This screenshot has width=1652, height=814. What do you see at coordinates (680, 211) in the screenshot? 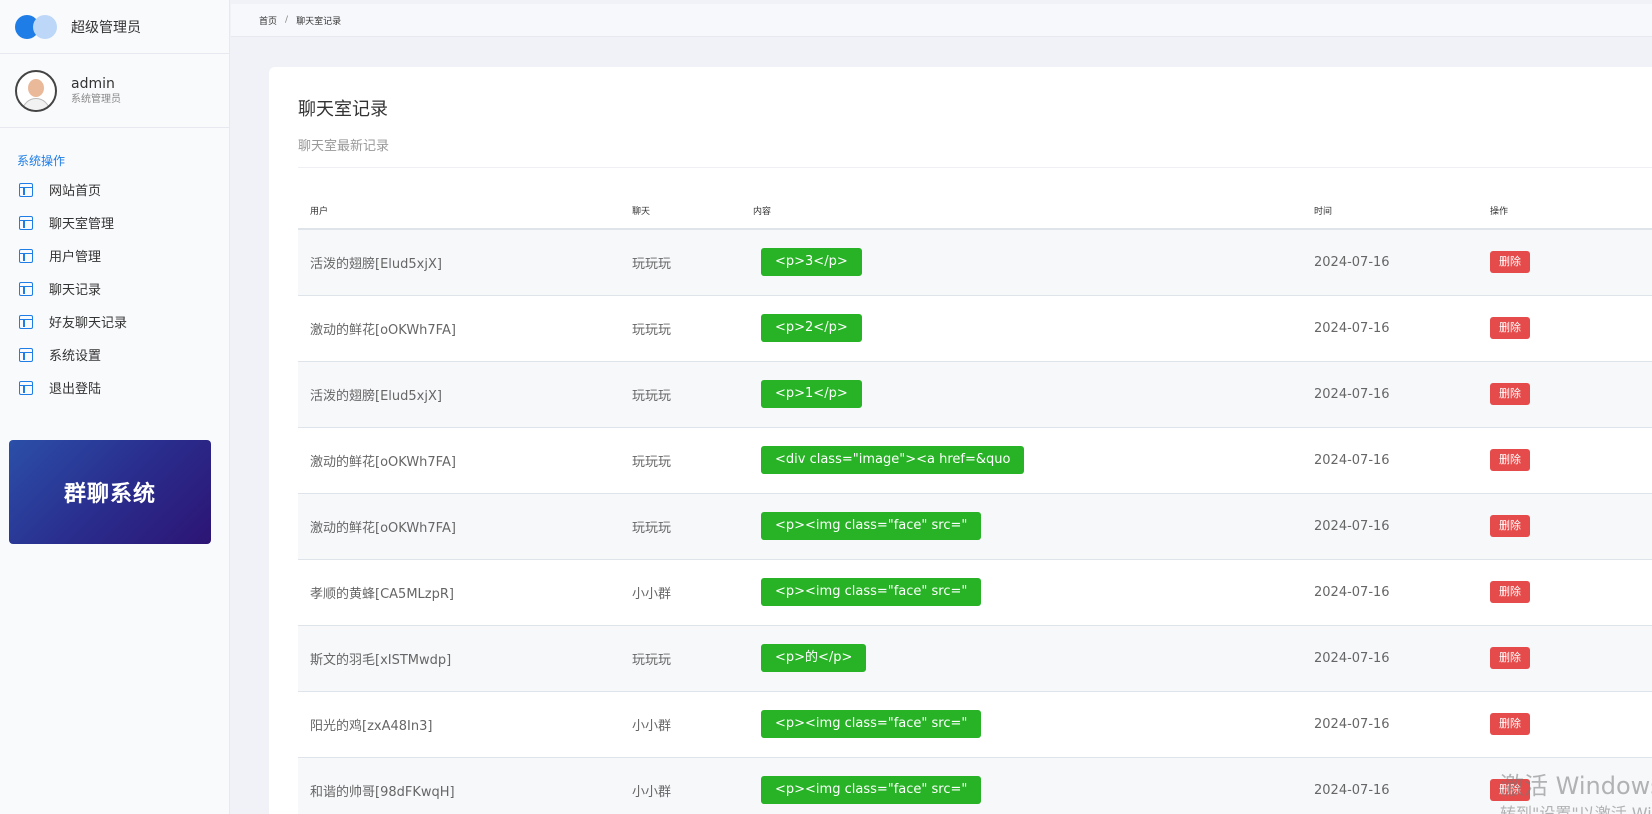
I see `column-header-chat: 聊天` at bounding box center [680, 211].